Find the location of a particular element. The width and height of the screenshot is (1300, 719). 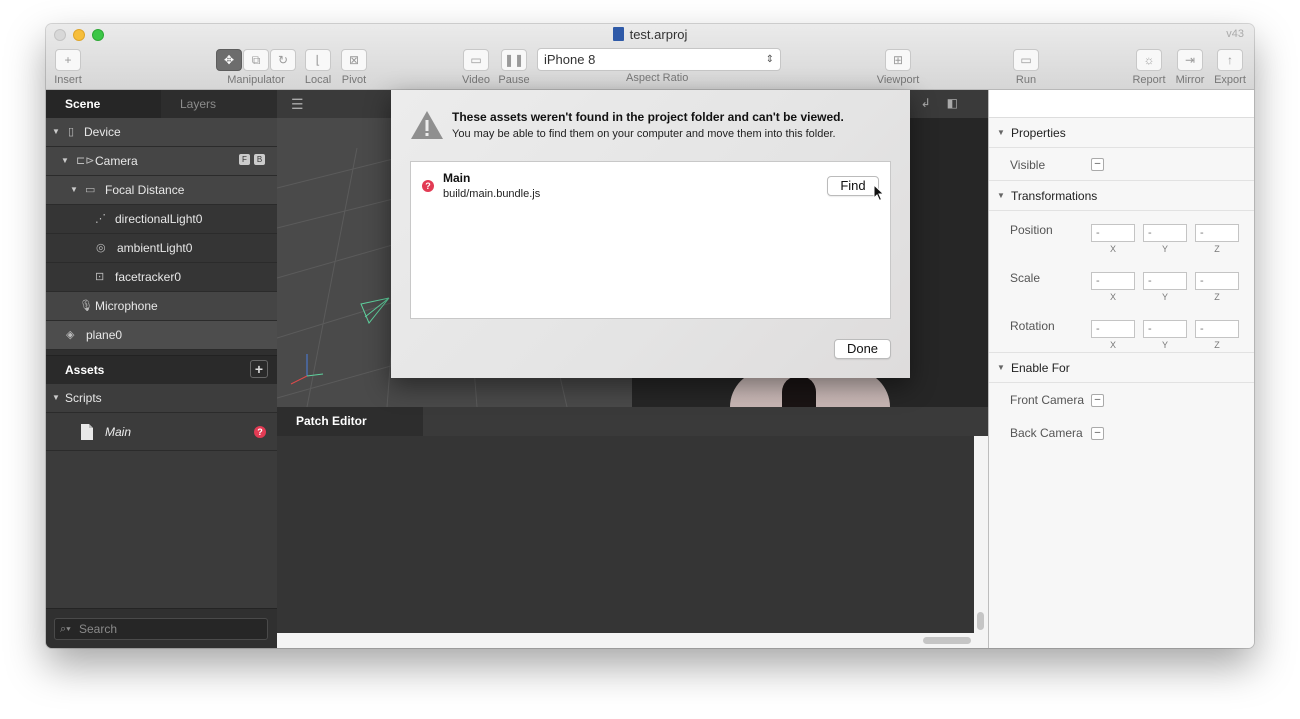

run-tool: ▭ Run is located at coordinates (1026, 67).